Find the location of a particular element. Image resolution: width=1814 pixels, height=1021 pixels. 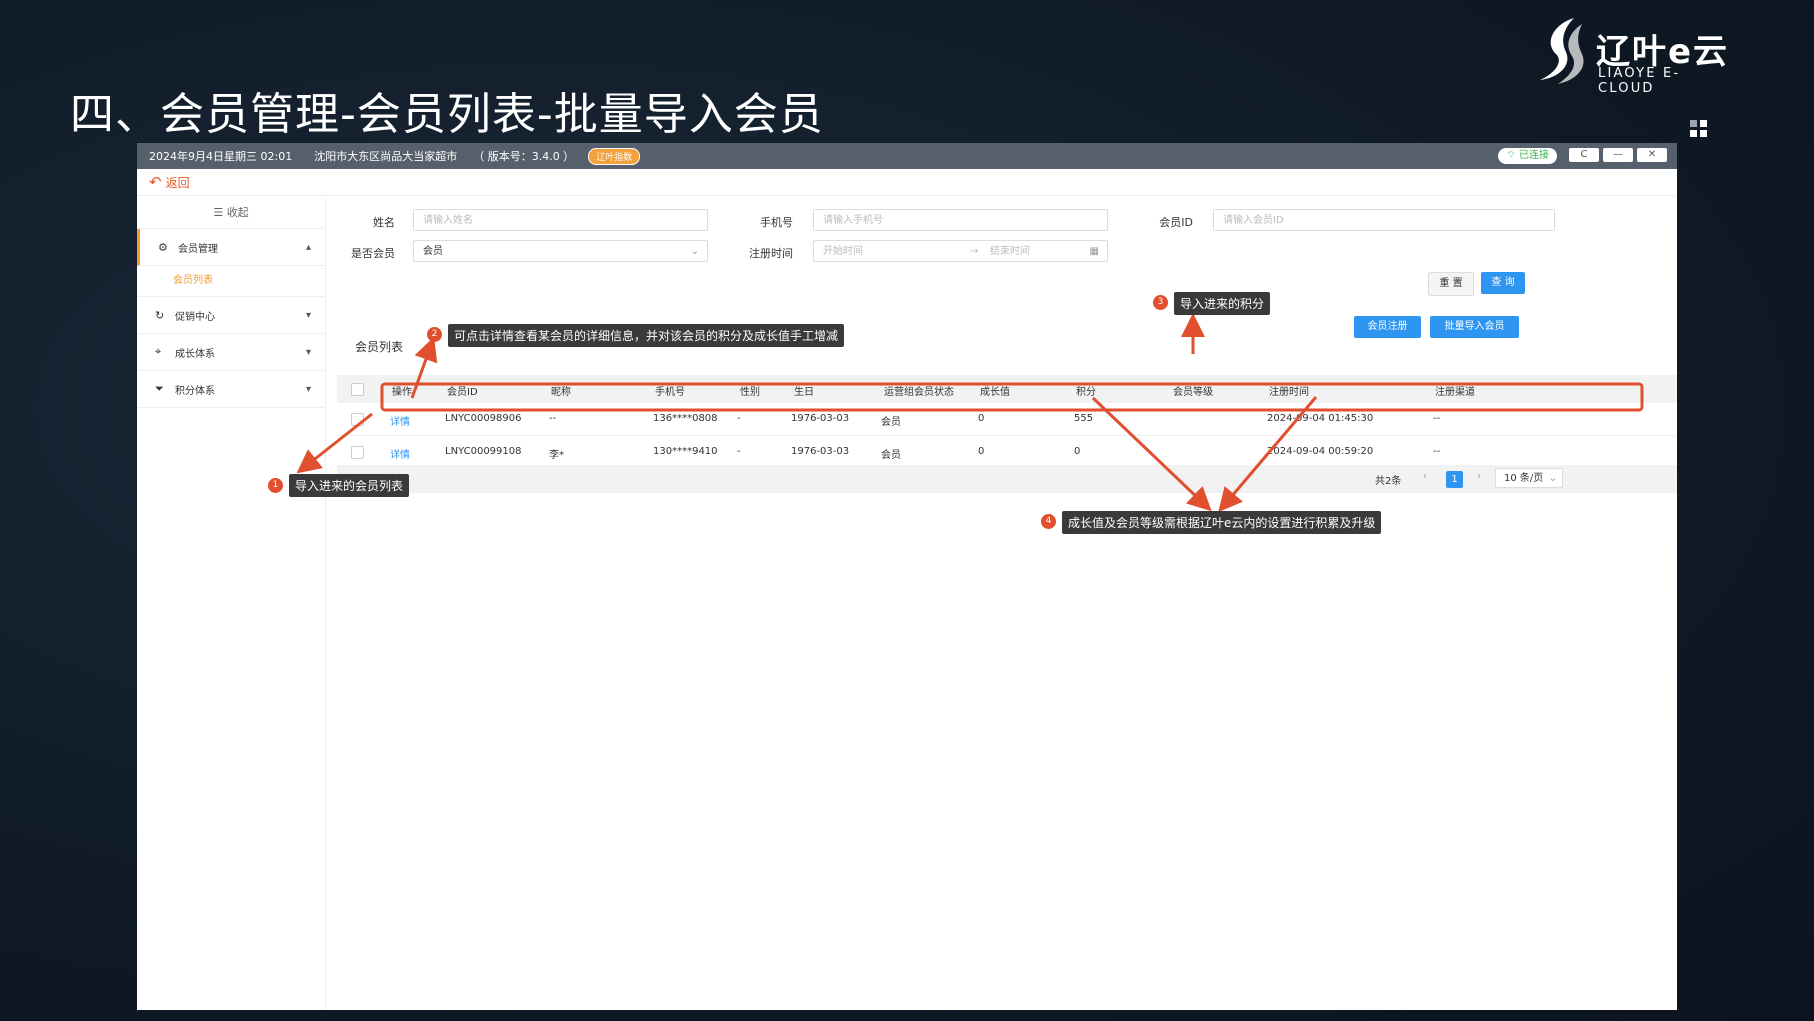

annotation-num-1: 1 is located at coordinates (275, 485).